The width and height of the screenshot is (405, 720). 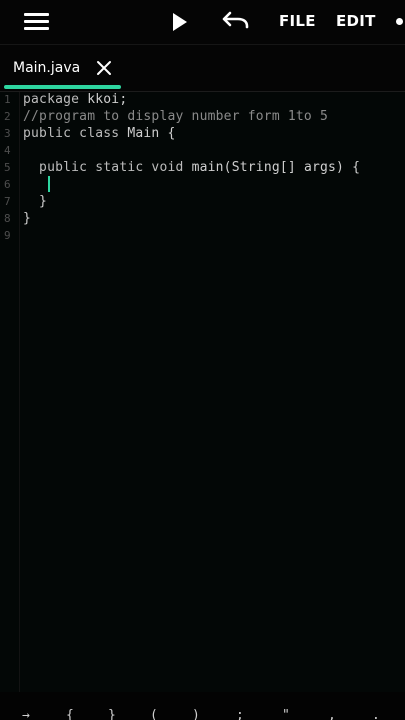 I want to click on code-text: main(String[] args) {, so click(x=272, y=167).